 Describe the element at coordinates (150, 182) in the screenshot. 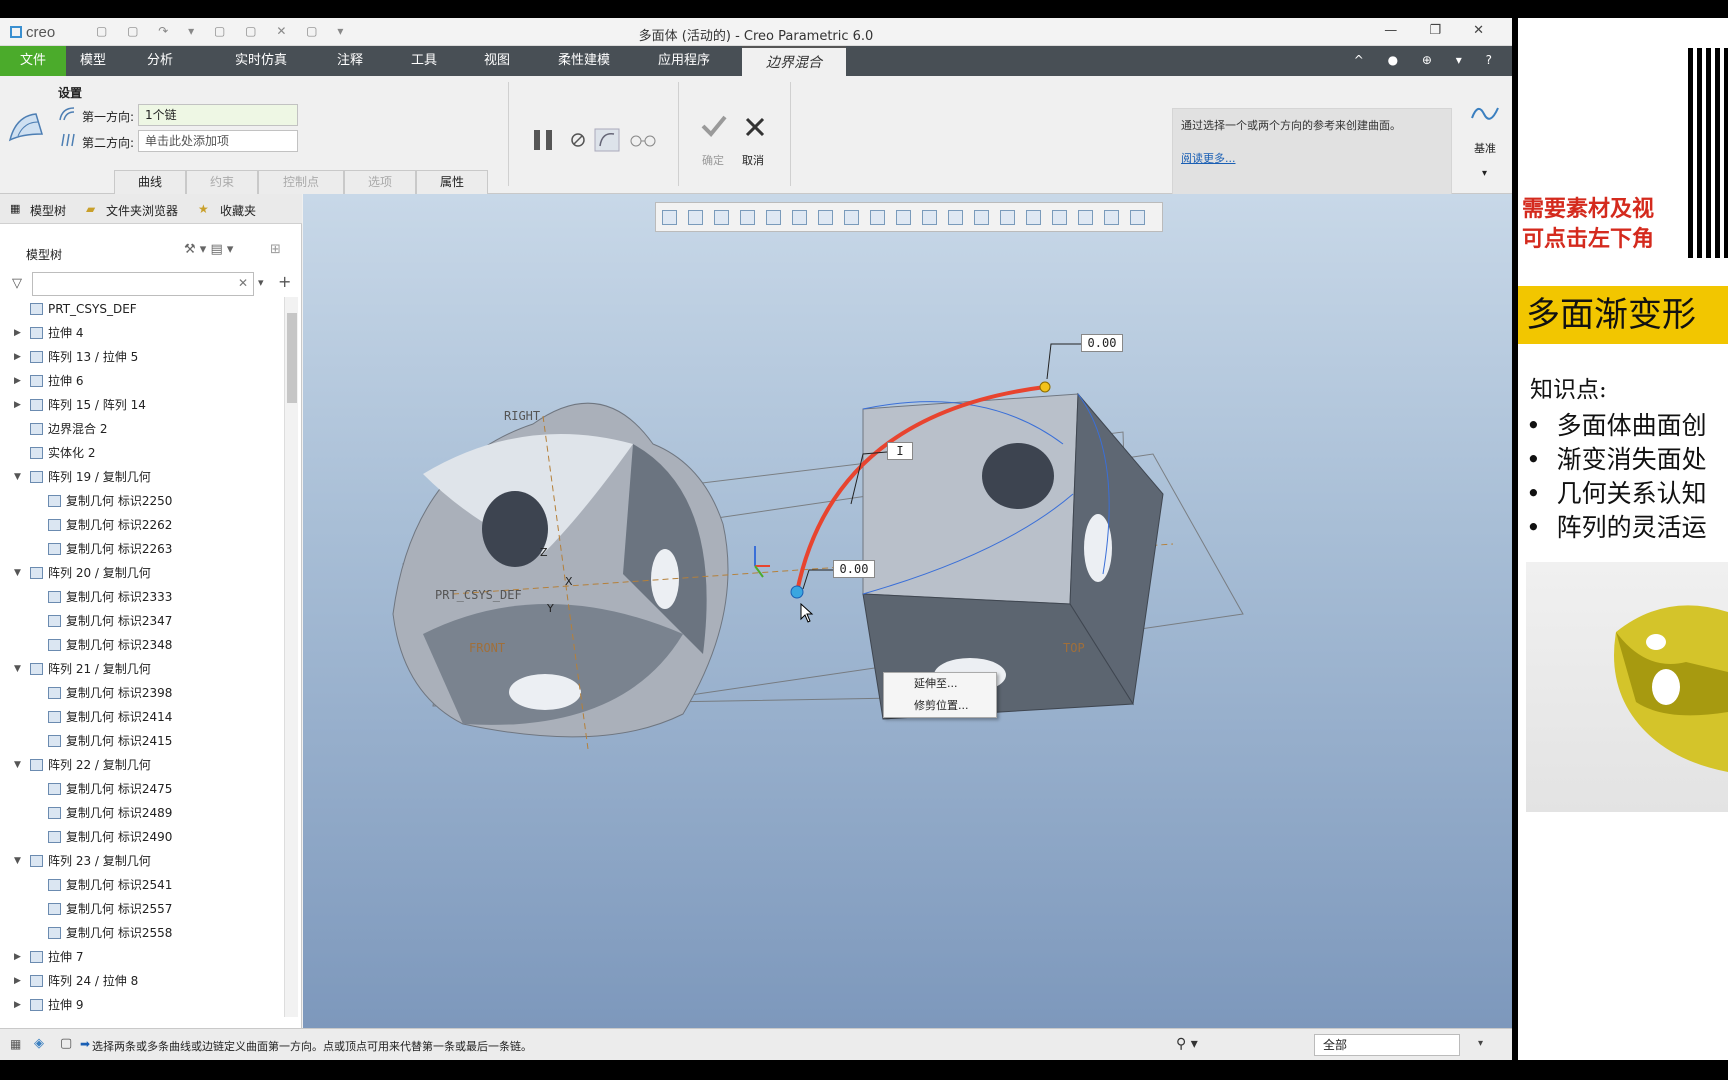

I see `subtab-curves: 曲线` at that location.